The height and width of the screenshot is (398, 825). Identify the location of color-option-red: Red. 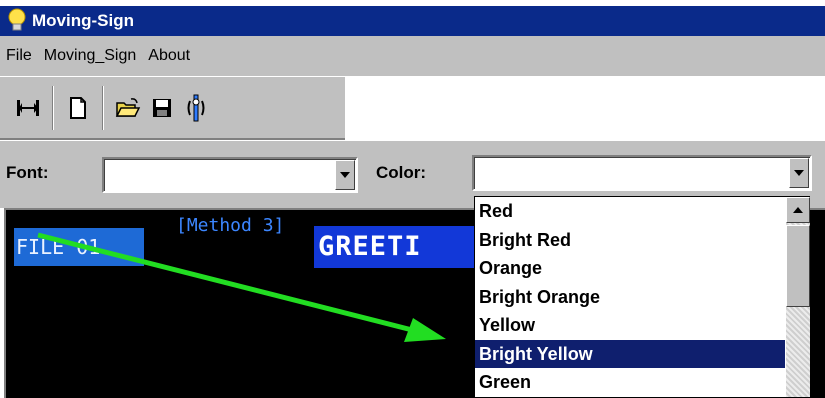
(630, 211).